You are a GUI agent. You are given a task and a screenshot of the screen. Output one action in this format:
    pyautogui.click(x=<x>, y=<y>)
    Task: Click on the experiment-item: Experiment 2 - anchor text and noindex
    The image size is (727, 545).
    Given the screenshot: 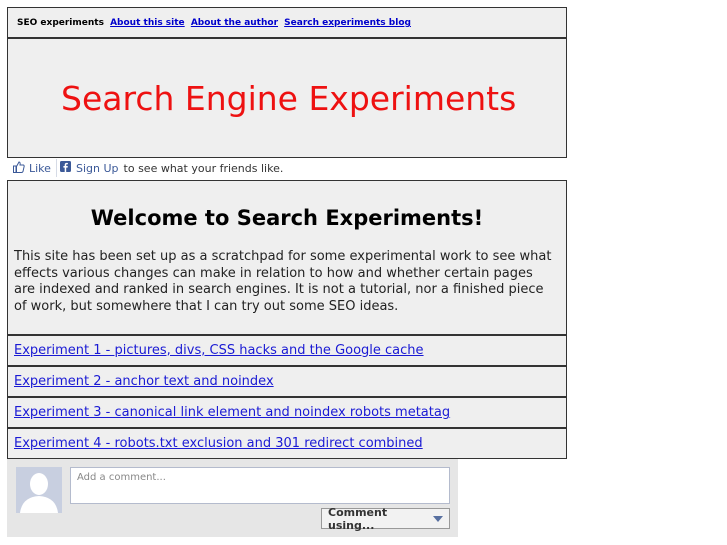 What is the action you would take?
    pyautogui.click(x=287, y=381)
    